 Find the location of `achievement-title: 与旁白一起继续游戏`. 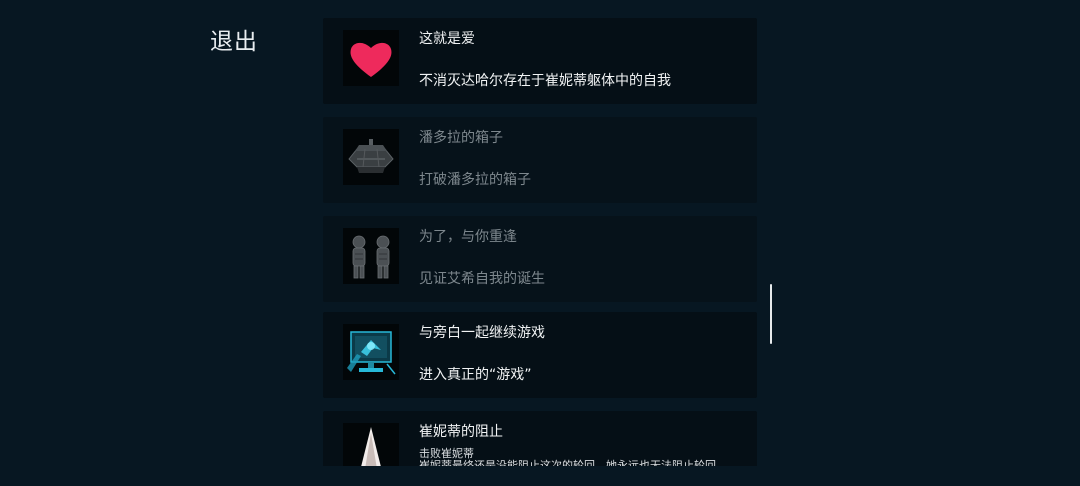

achievement-title: 与旁白一起继续游戏 is located at coordinates (482, 333).